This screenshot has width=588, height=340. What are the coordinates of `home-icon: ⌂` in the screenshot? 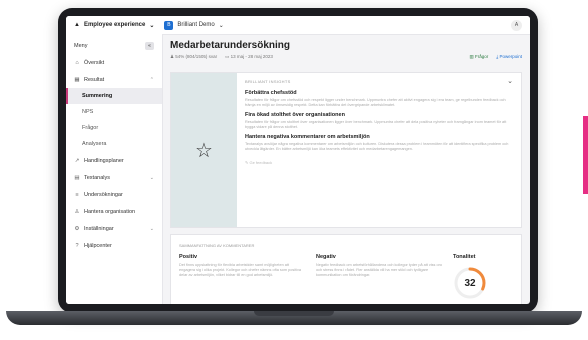 It's located at (77, 62).